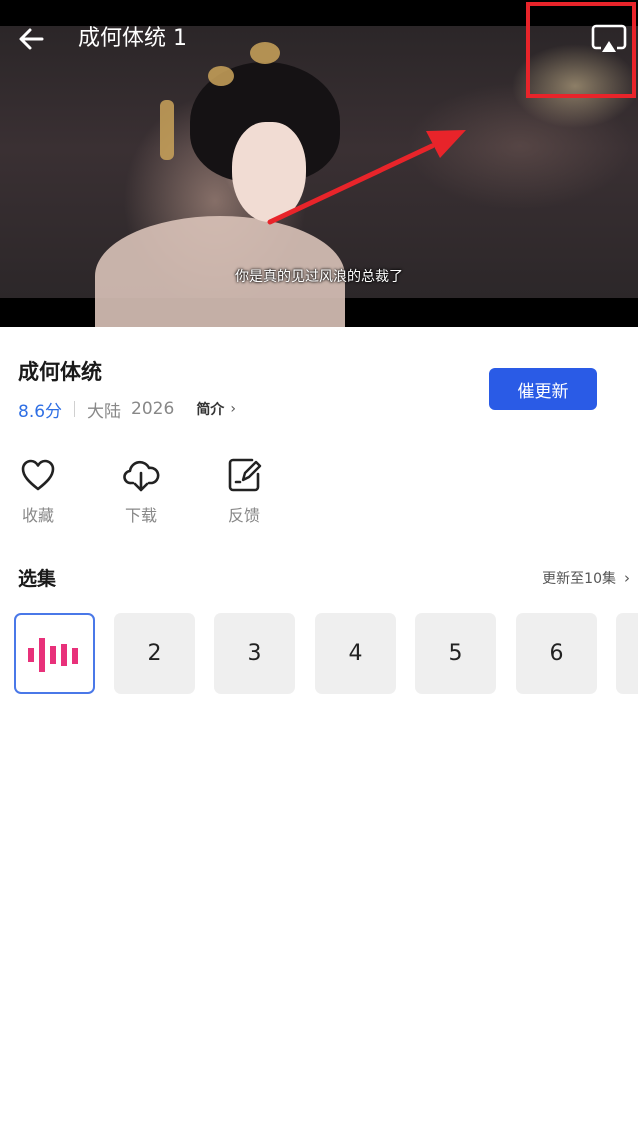 This screenshot has width=638, height=1134. What do you see at coordinates (37, 515) in the screenshot?
I see `favorite-label: 收藏` at bounding box center [37, 515].